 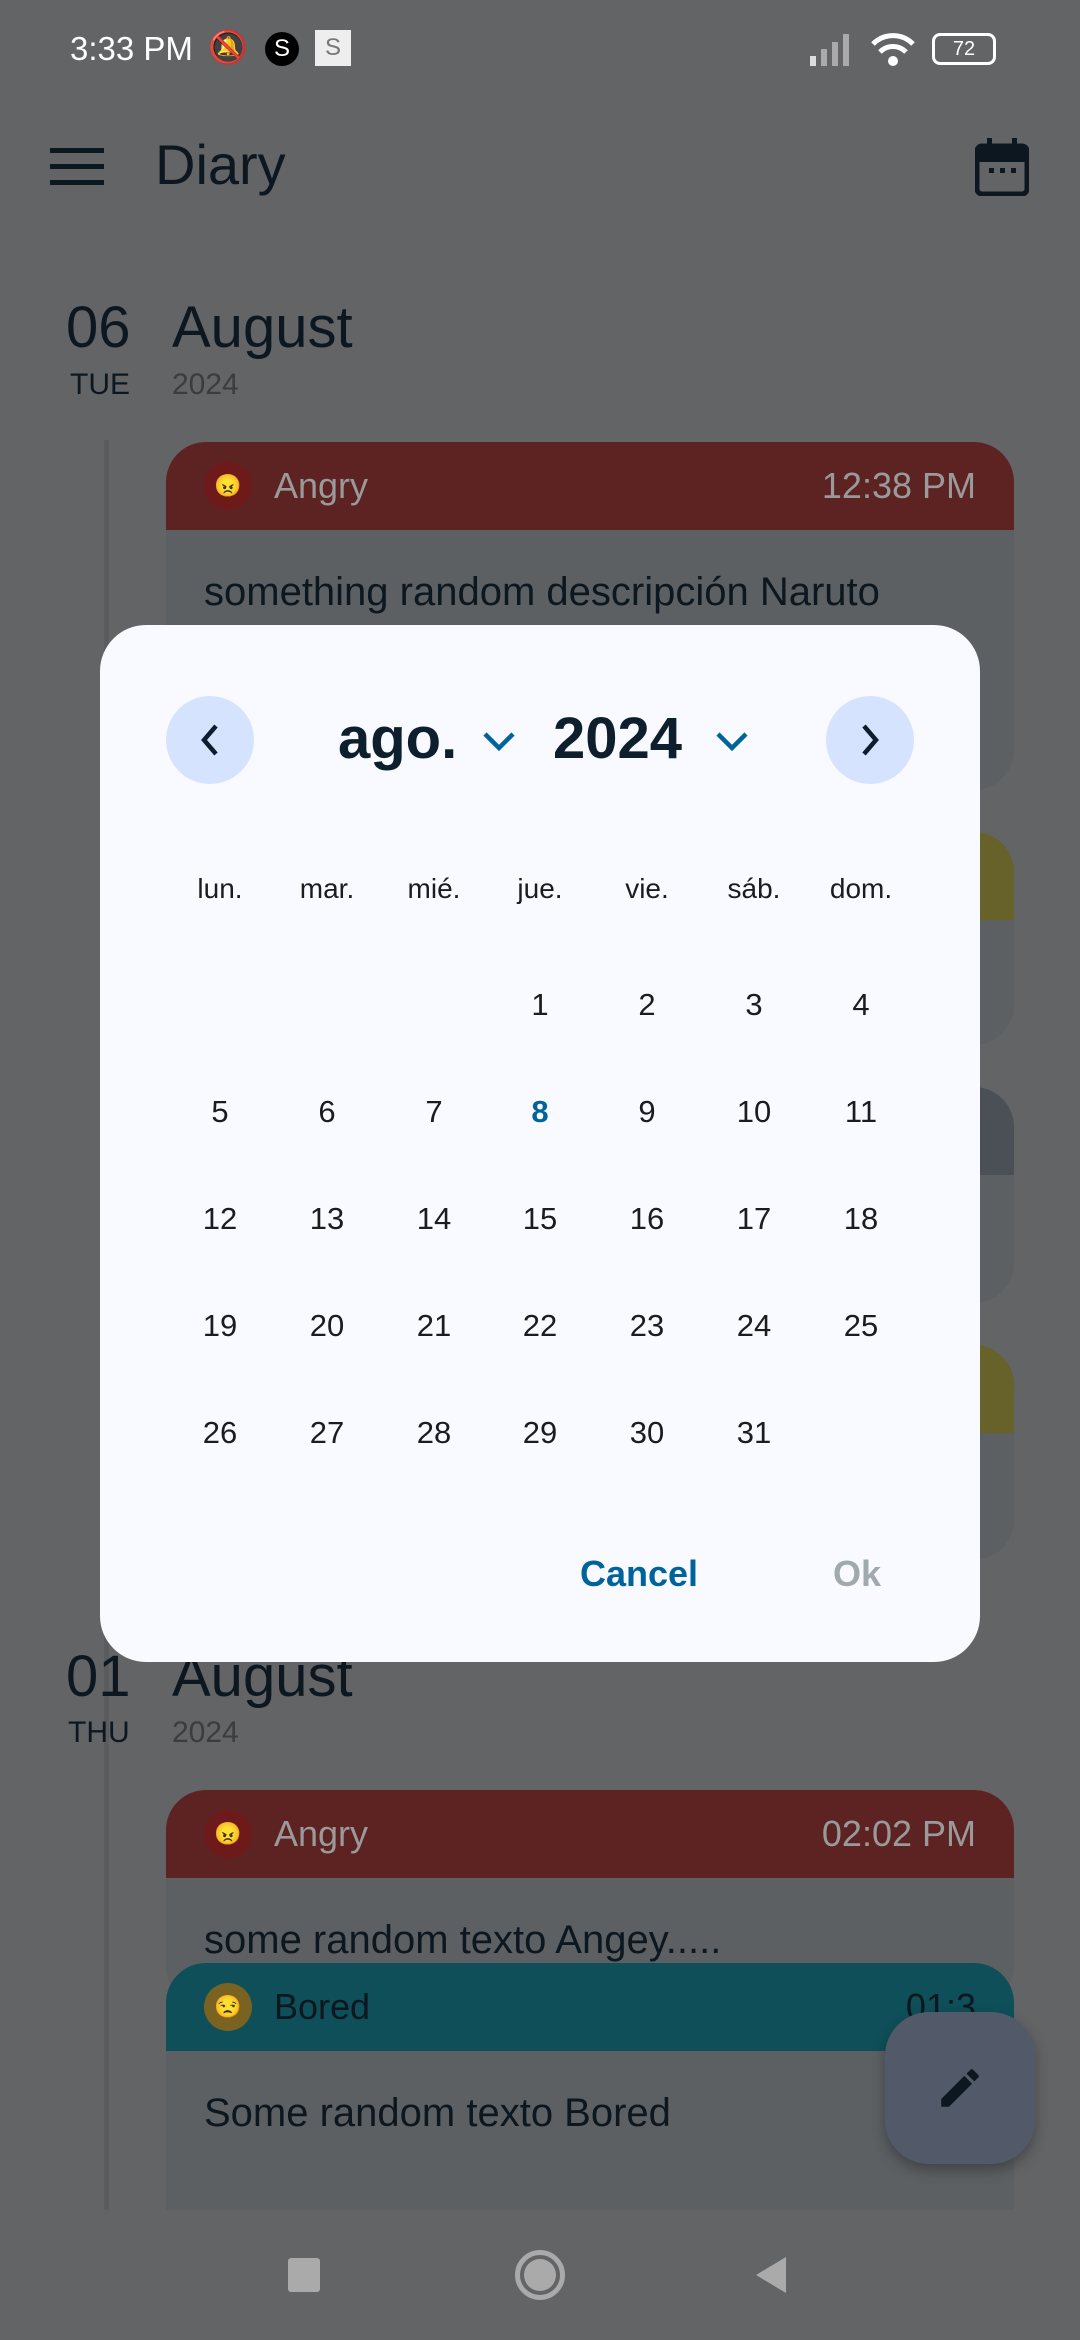 I want to click on chevron-right-icon, so click(x=870, y=740).